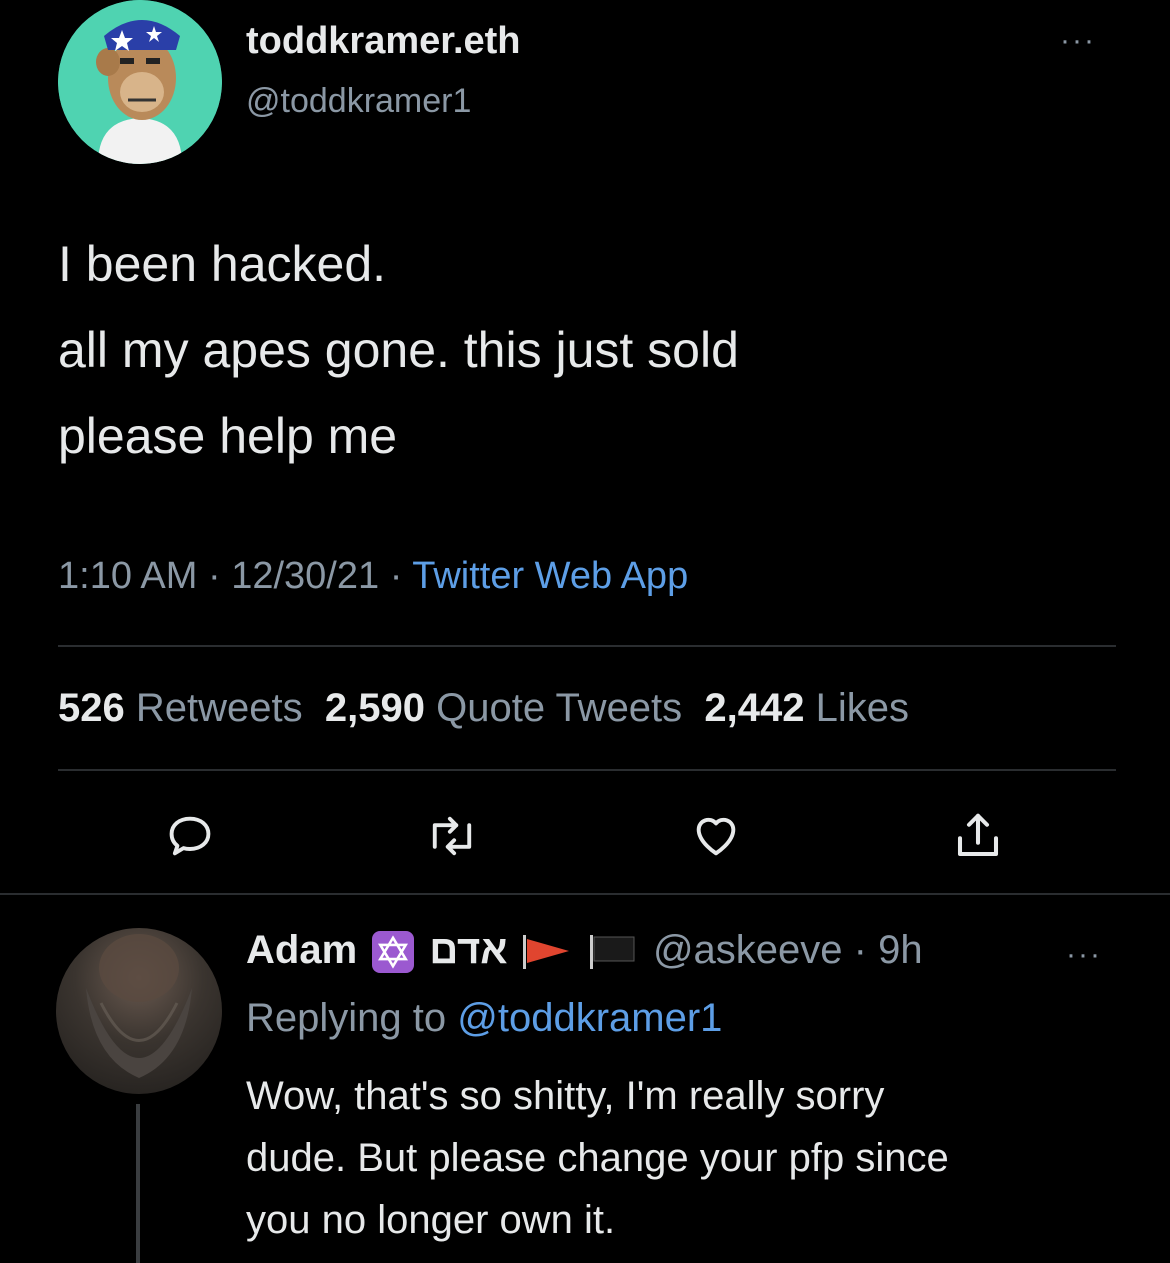 Image resolution: width=1170 pixels, height=1263 pixels. What do you see at coordinates (431, 1220) in the screenshot?
I see `reply-text-line-3: you no longer own it.` at bounding box center [431, 1220].